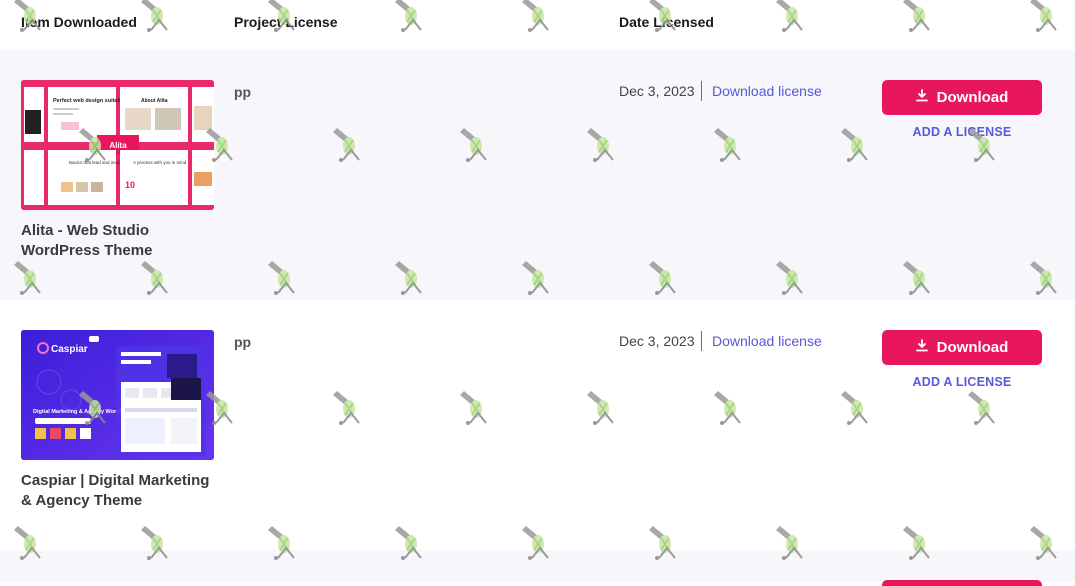 Image resolution: width=1075 pixels, height=586 pixels. Describe the element at coordinates (130, 185) in the screenshot. I see `thumb-number: 10` at that location.